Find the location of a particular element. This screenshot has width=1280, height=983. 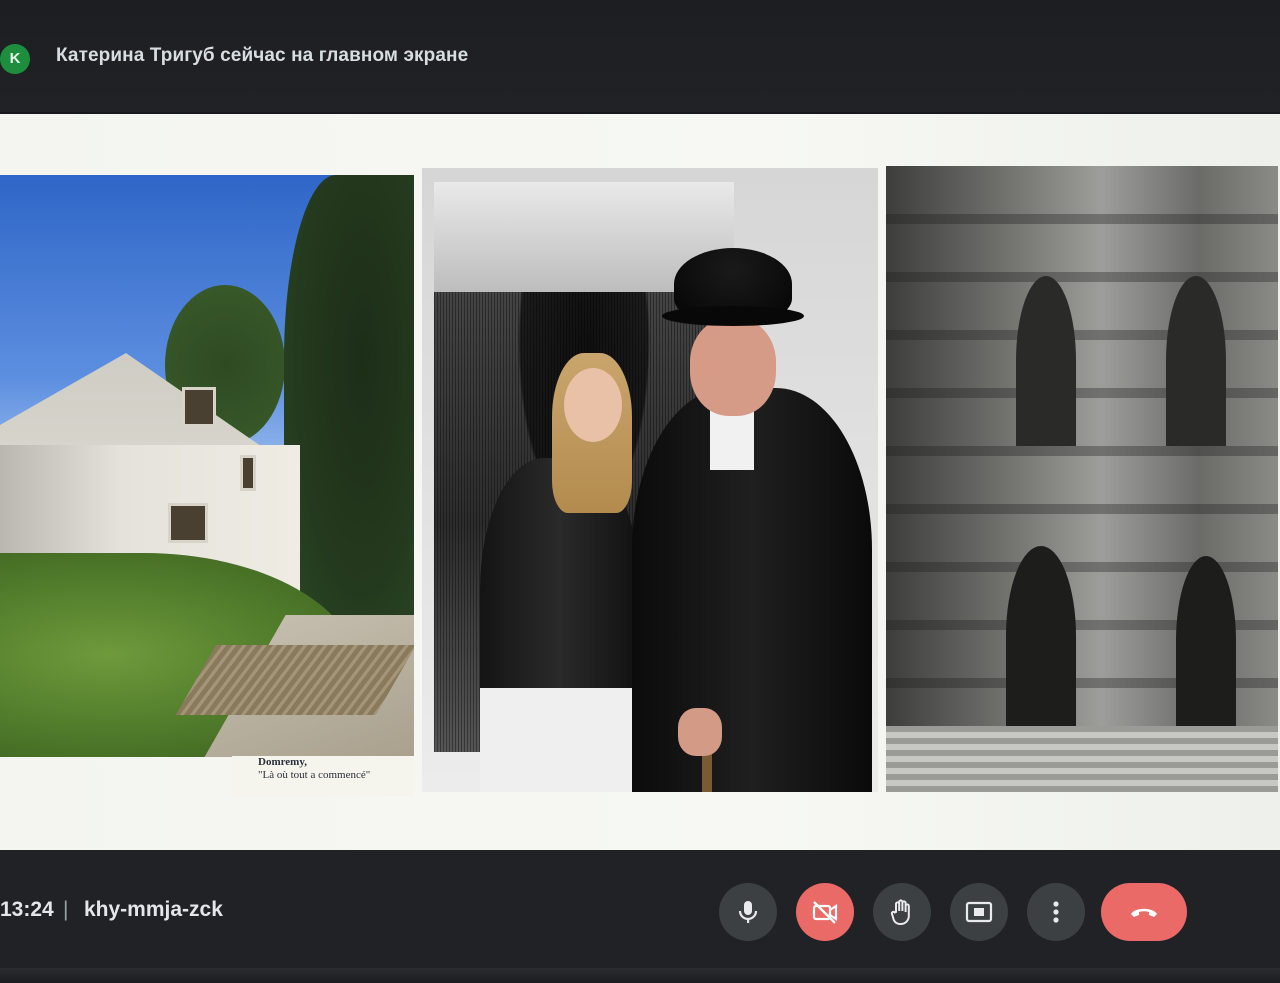

hand-icon is located at coordinates (900, 912).